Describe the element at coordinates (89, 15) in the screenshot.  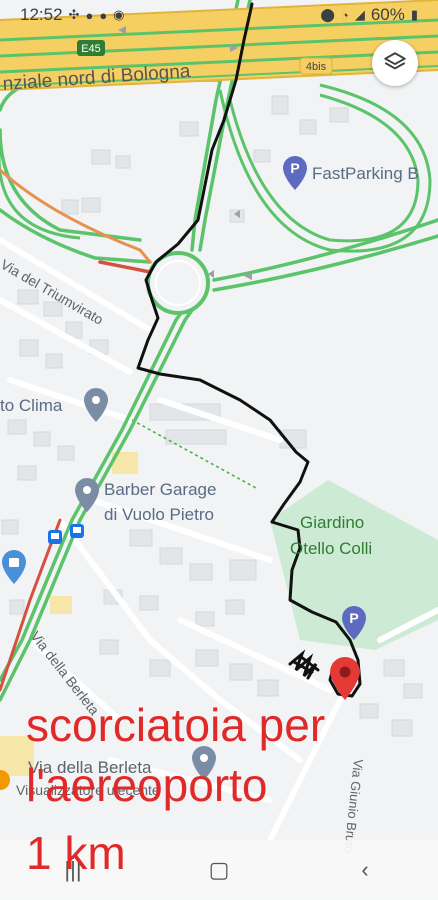
I see `facebook-icon: ●` at that location.